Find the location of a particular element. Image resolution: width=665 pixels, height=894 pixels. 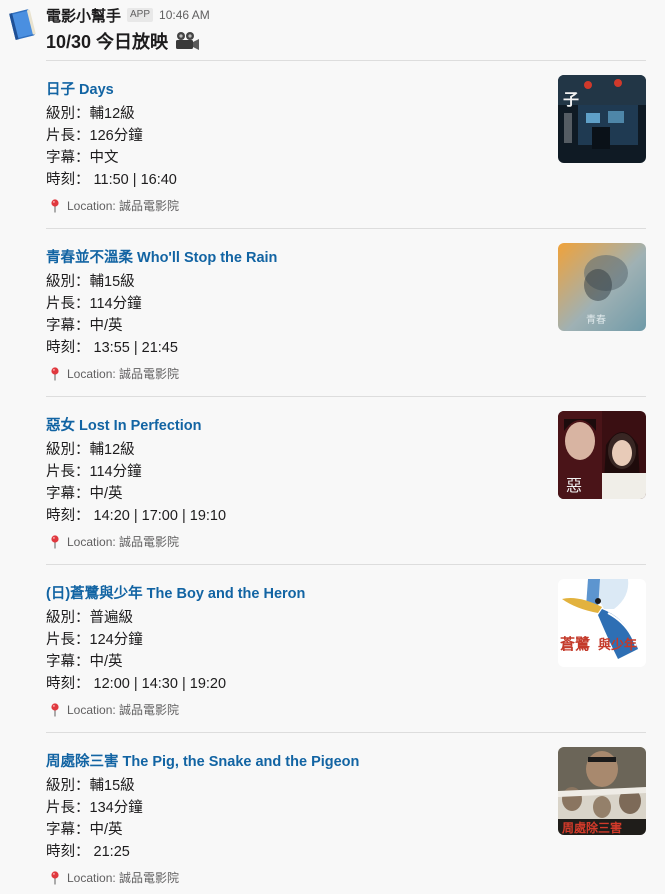

rating-value: 普遍級 is located at coordinates (111, 618).